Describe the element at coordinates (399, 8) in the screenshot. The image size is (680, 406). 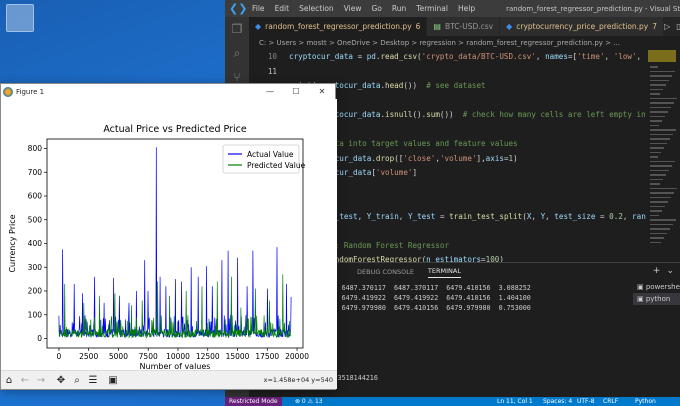
I see `menu-item-run: Run` at that location.